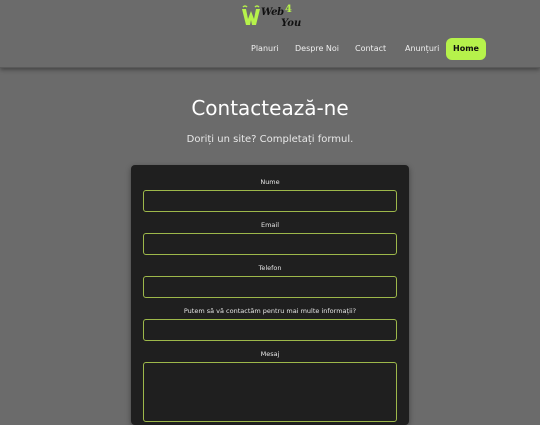 The height and width of the screenshot is (425, 540). What do you see at coordinates (270, 108) in the screenshot?
I see `page-title: Contactează-ne` at bounding box center [270, 108].